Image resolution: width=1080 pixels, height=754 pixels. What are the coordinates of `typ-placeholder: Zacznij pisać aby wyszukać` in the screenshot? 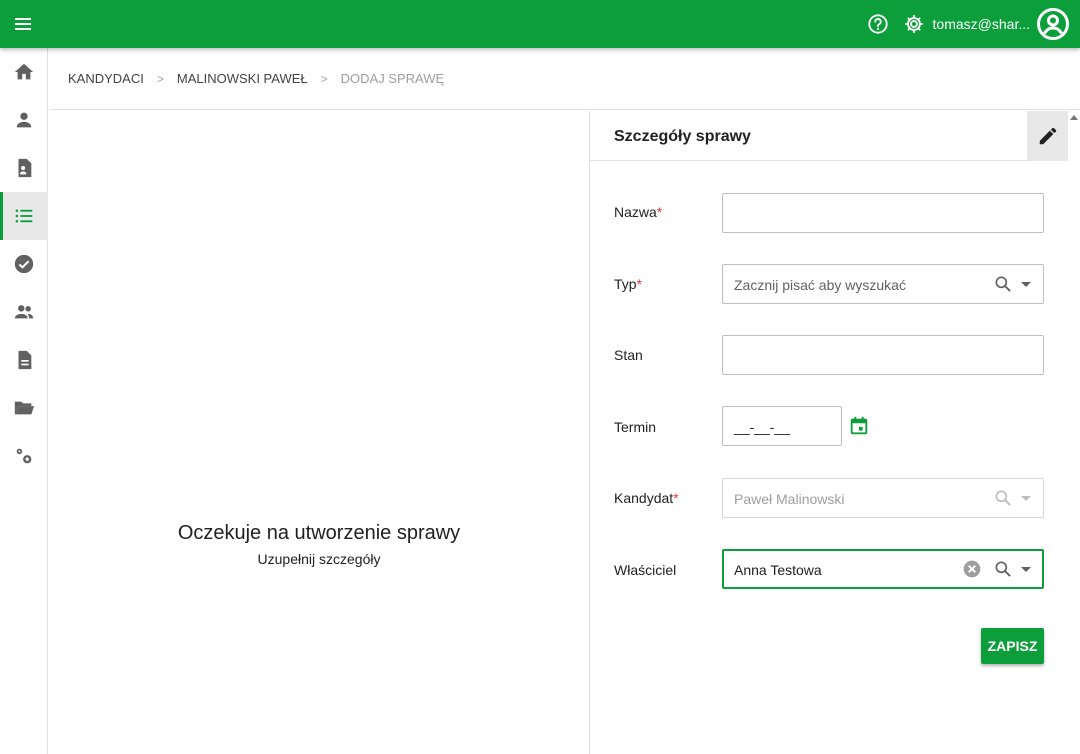 It's located at (820, 285).